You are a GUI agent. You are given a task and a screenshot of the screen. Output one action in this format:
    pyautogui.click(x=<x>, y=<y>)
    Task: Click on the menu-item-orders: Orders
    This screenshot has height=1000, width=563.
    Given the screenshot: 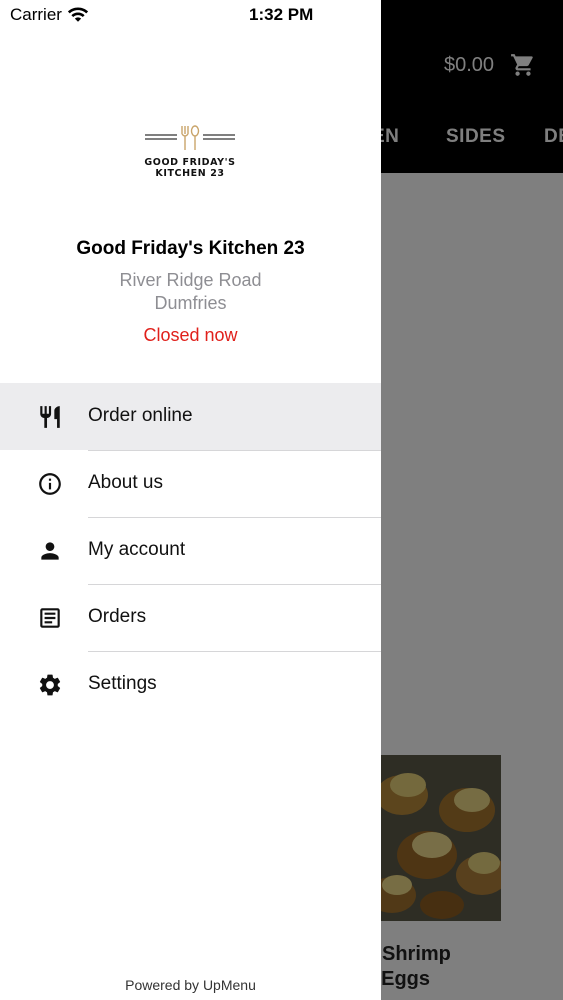 What is the action you would take?
    pyautogui.click(x=190, y=617)
    